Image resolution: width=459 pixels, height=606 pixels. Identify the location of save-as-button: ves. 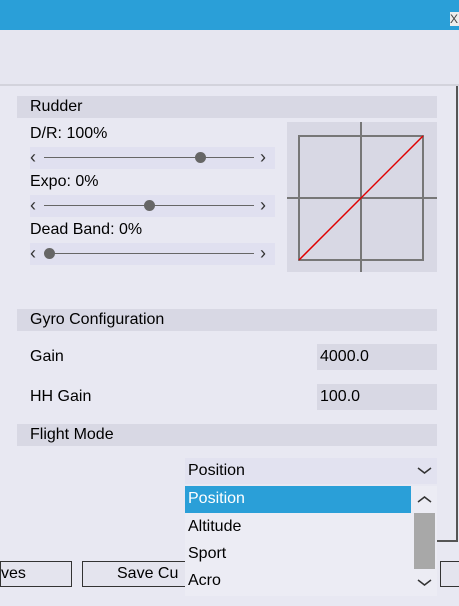
(36, 574).